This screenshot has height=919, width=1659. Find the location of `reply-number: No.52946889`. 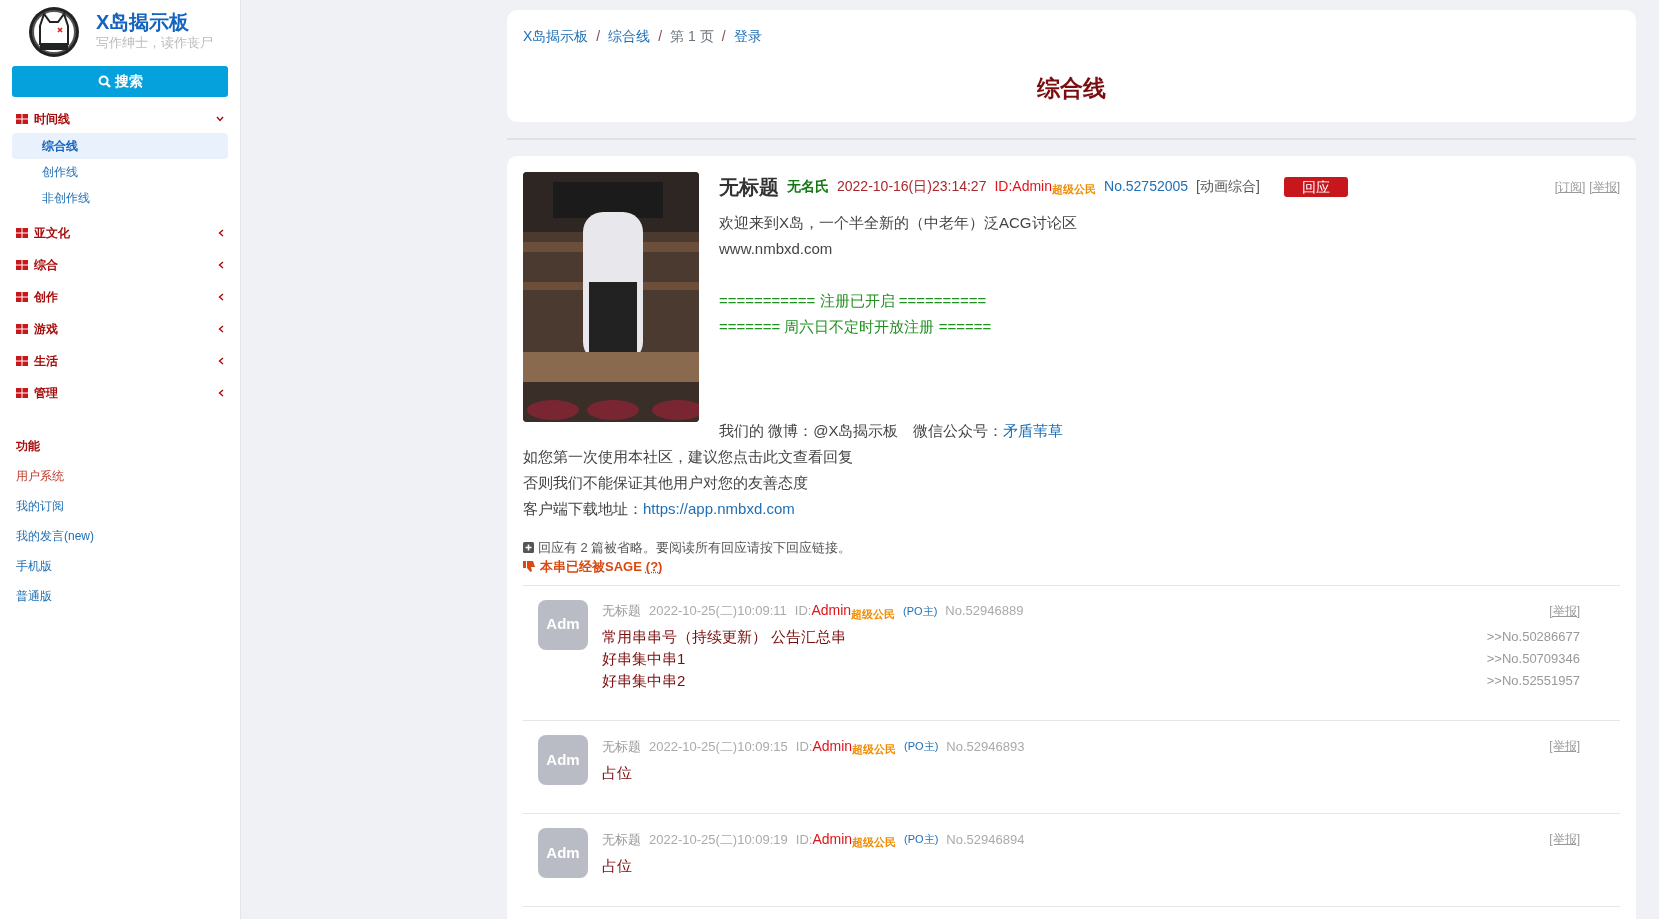

reply-number: No.52946889 is located at coordinates (984, 611).